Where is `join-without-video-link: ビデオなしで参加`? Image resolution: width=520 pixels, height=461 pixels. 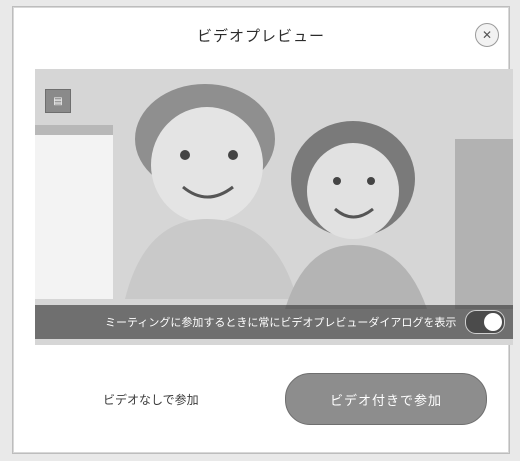 join-without-video-link: ビデオなしで参加 is located at coordinates (151, 399).